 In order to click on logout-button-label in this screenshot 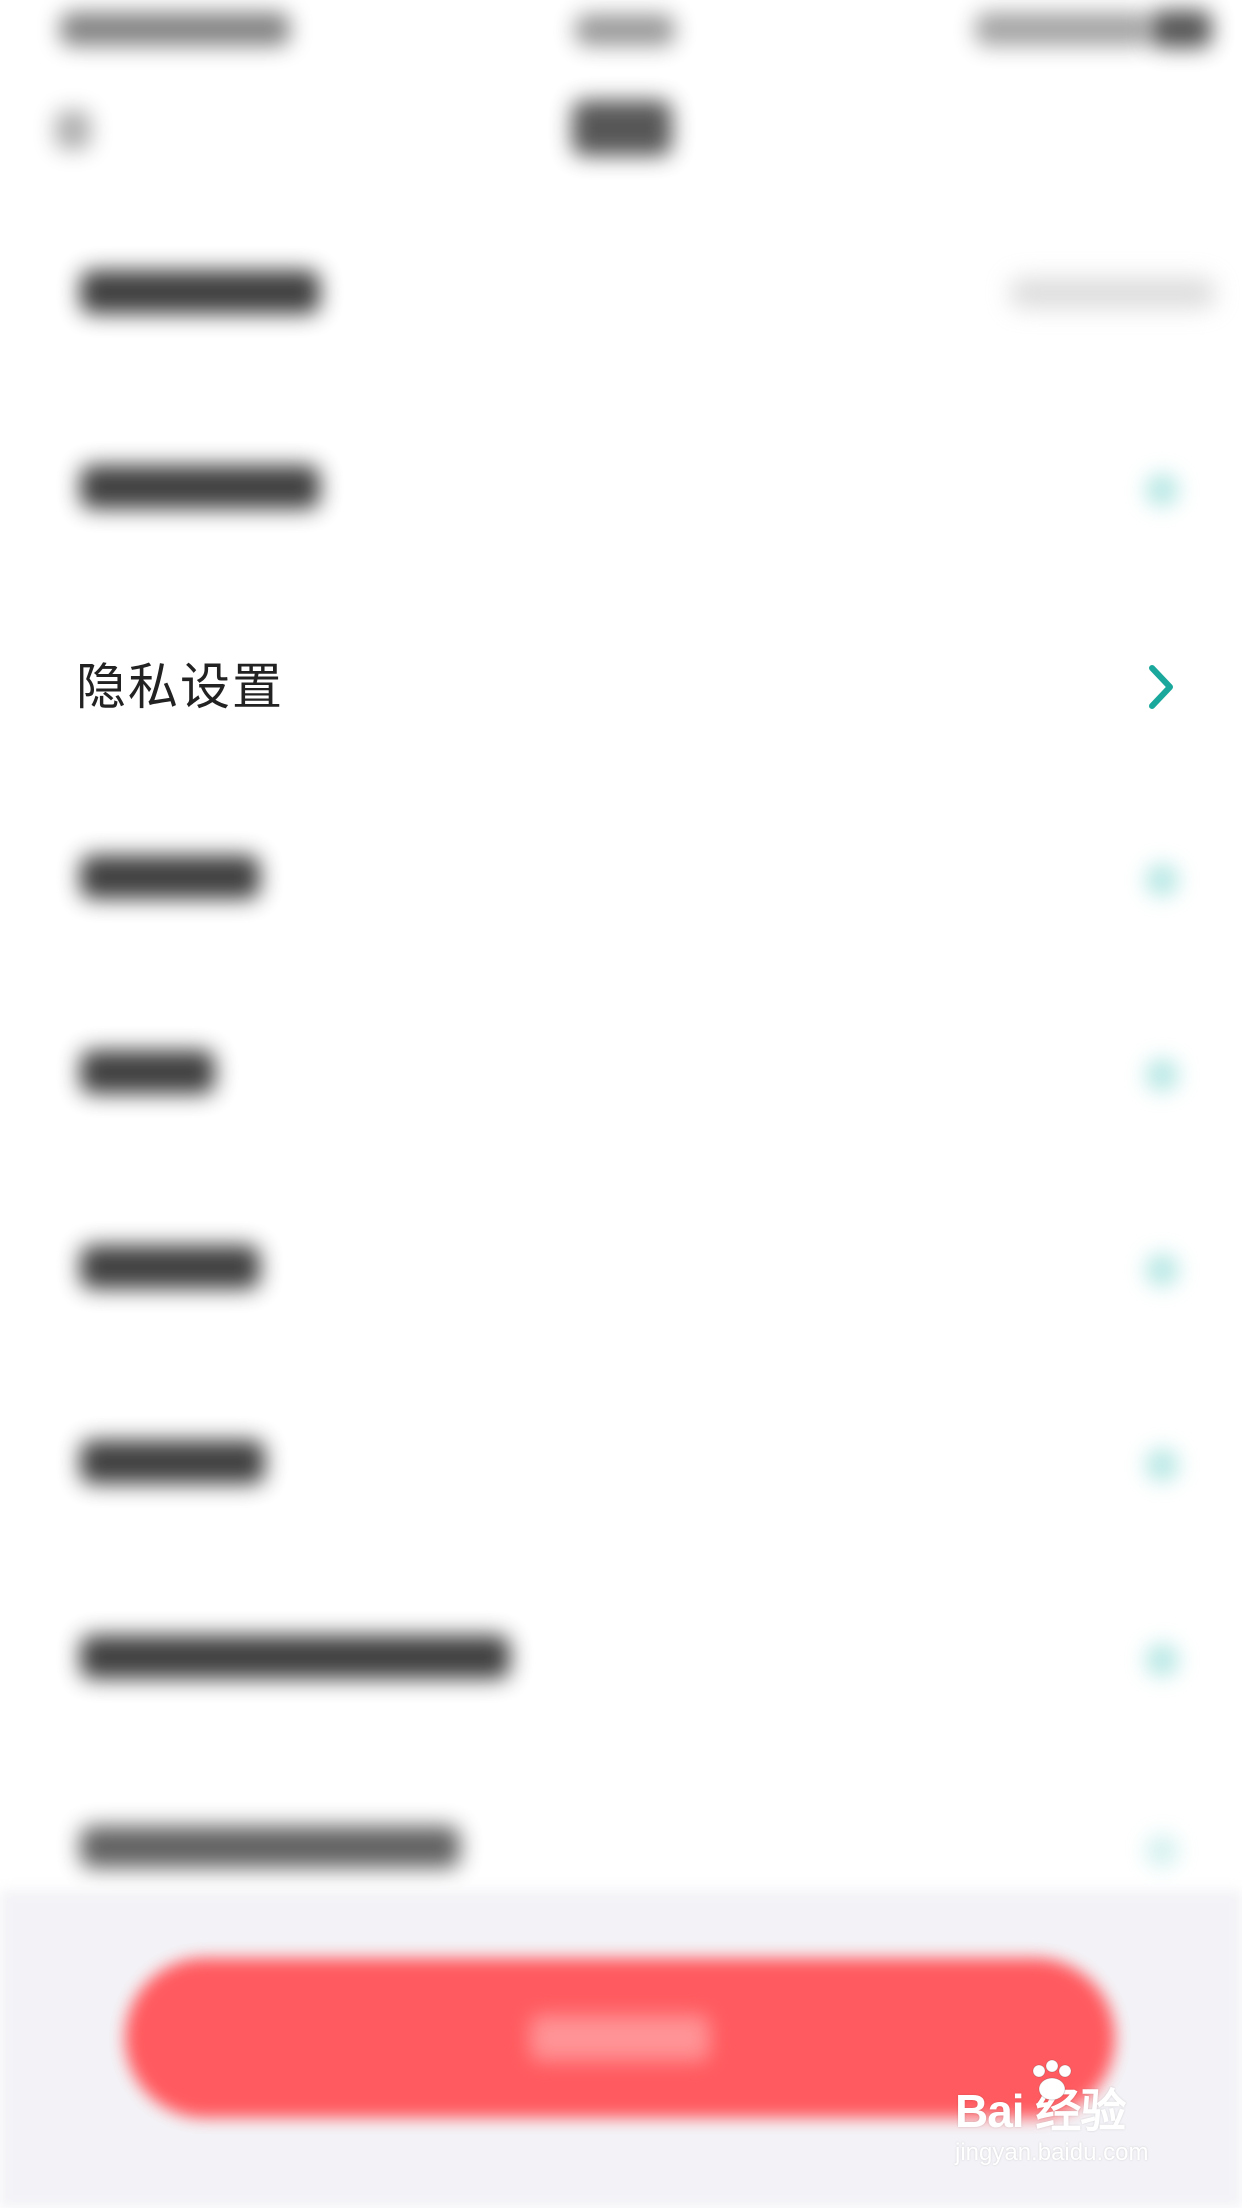, I will do `click(620, 2038)`.